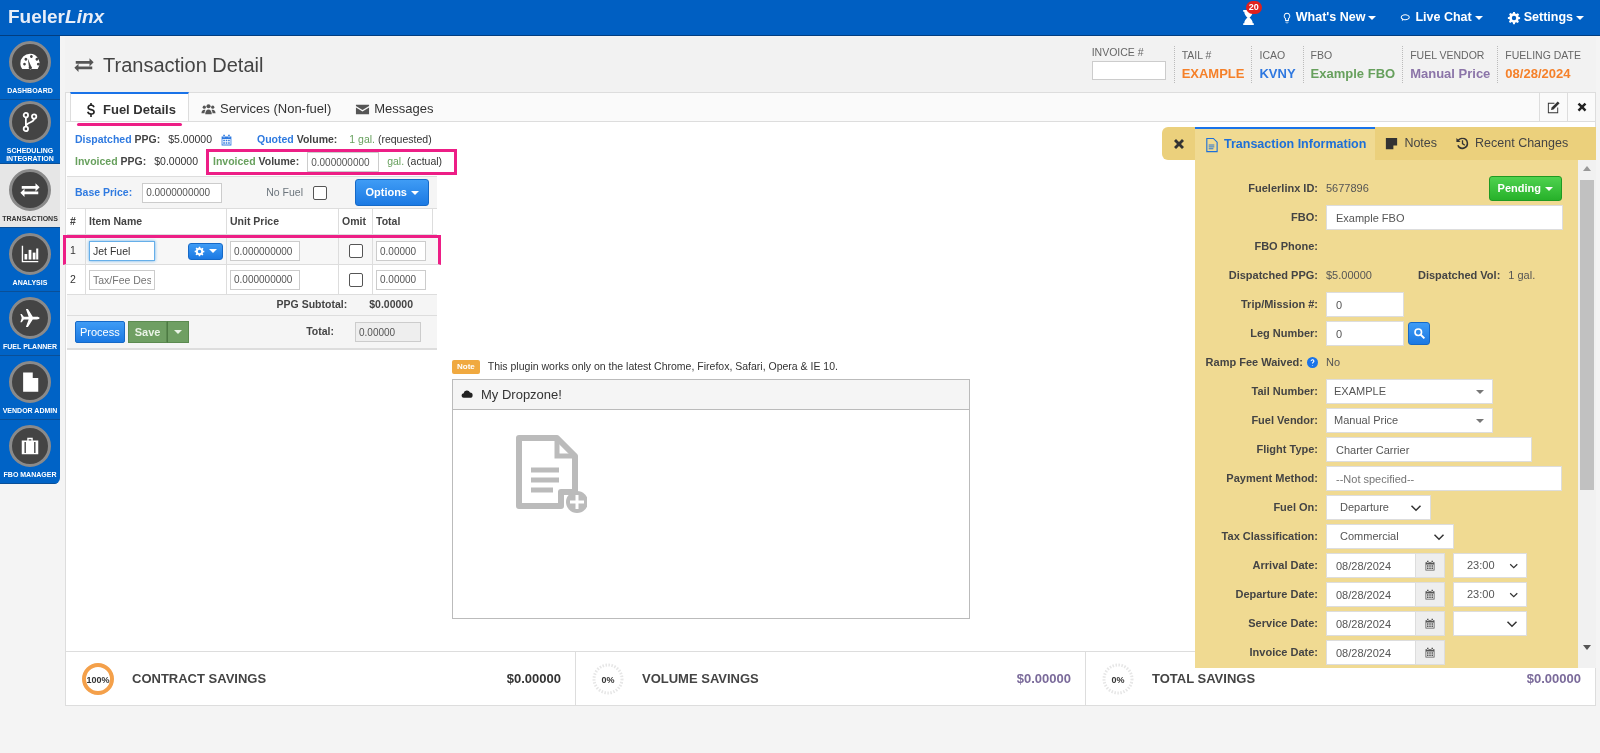 The height and width of the screenshot is (753, 1600). Describe the element at coordinates (1279, 305) in the screenshot. I see `field-label: Trip/Mission #:` at that location.